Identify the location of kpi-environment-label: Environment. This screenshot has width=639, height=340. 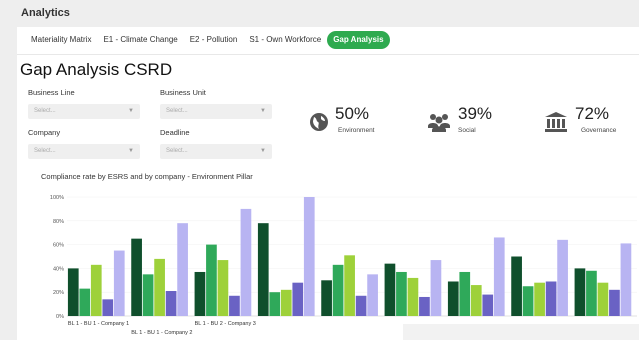
(356, 130).